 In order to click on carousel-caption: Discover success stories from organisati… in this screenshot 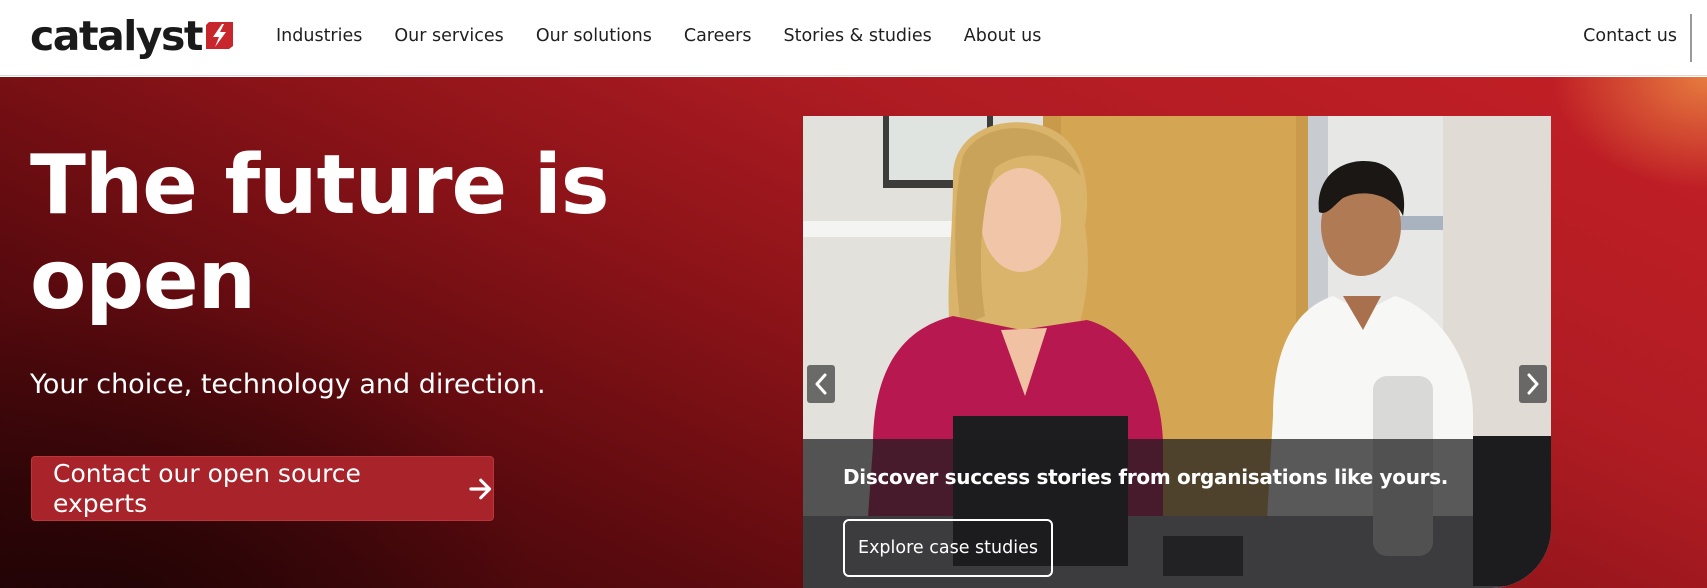, I will do `click(1146, 477)`.